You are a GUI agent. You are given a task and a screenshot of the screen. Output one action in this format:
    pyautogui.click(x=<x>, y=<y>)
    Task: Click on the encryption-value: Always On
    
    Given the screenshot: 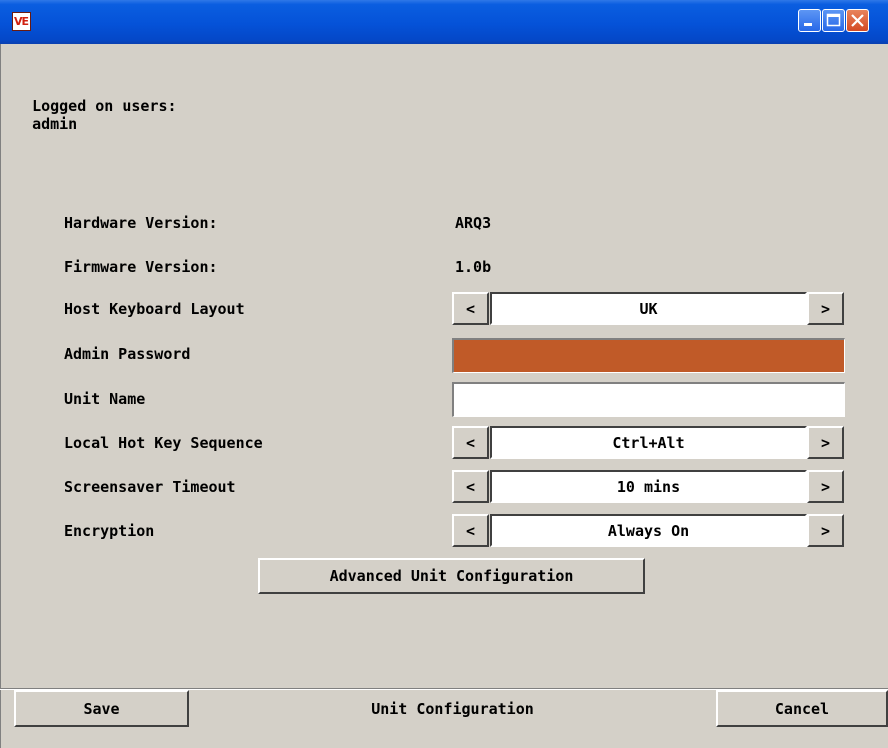 What is the action you would take?
    pyautogui.click(x=648, y=530)
    